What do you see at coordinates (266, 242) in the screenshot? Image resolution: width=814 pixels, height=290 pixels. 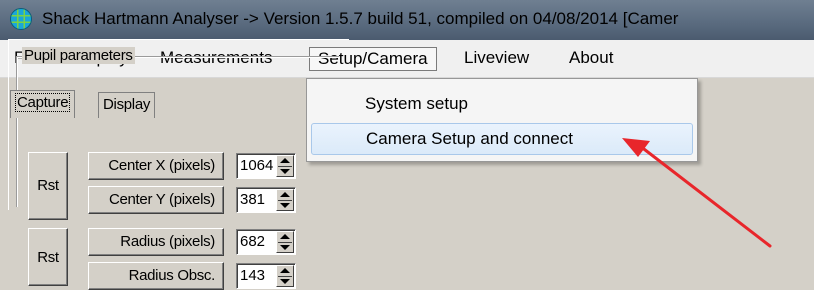 I see `radius-spinner: 682` at bounding box center [266, 242].